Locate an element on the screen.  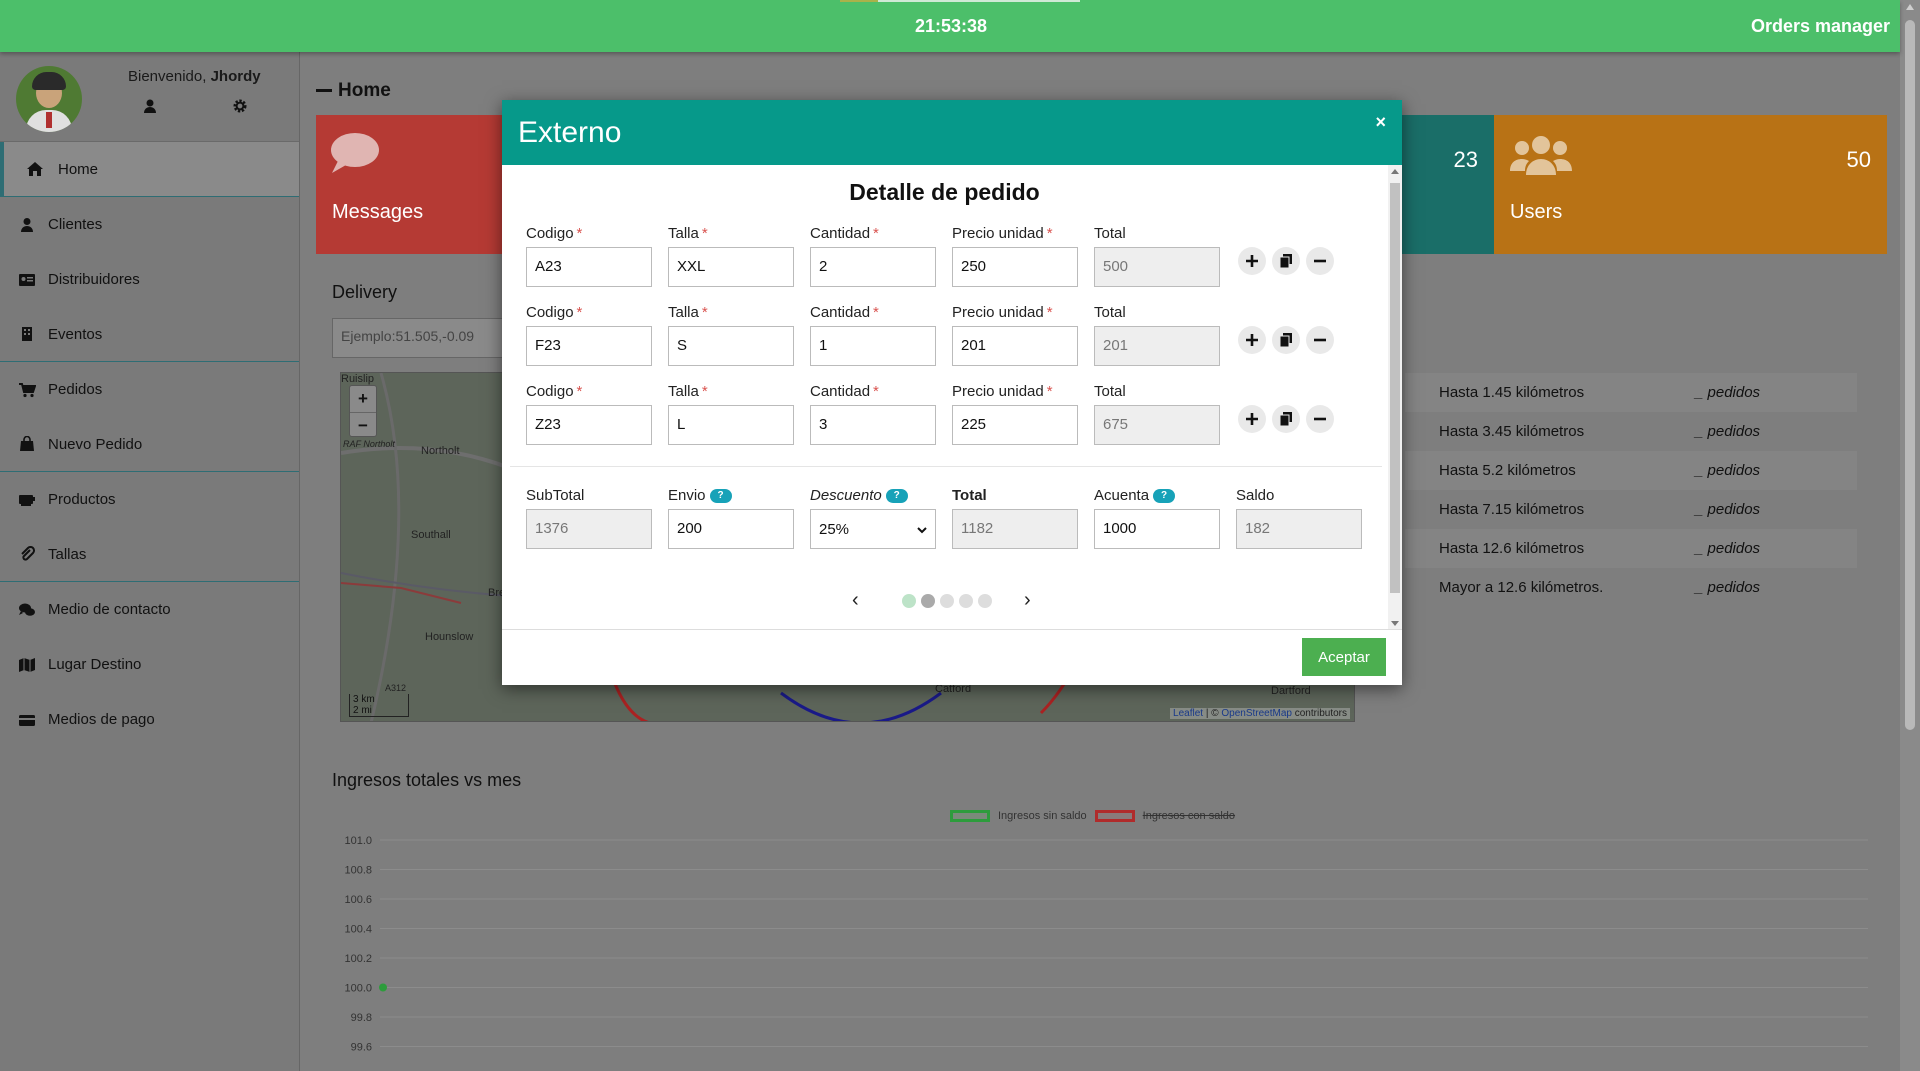
cantidad-input: 2 is located at coordinates (873, 267).